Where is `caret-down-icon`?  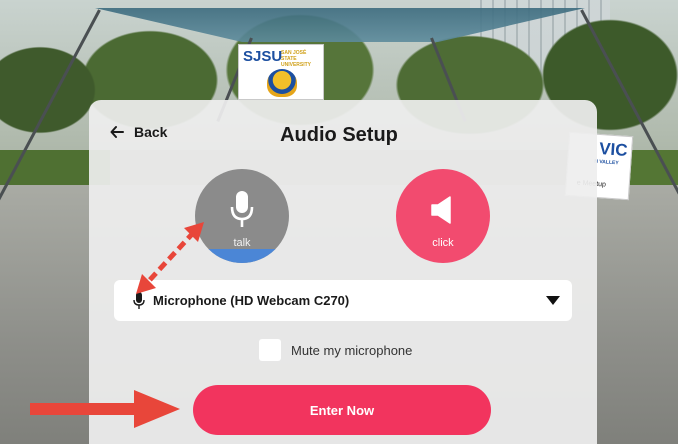 caret-down-icon is located at coordinates (553, 300).